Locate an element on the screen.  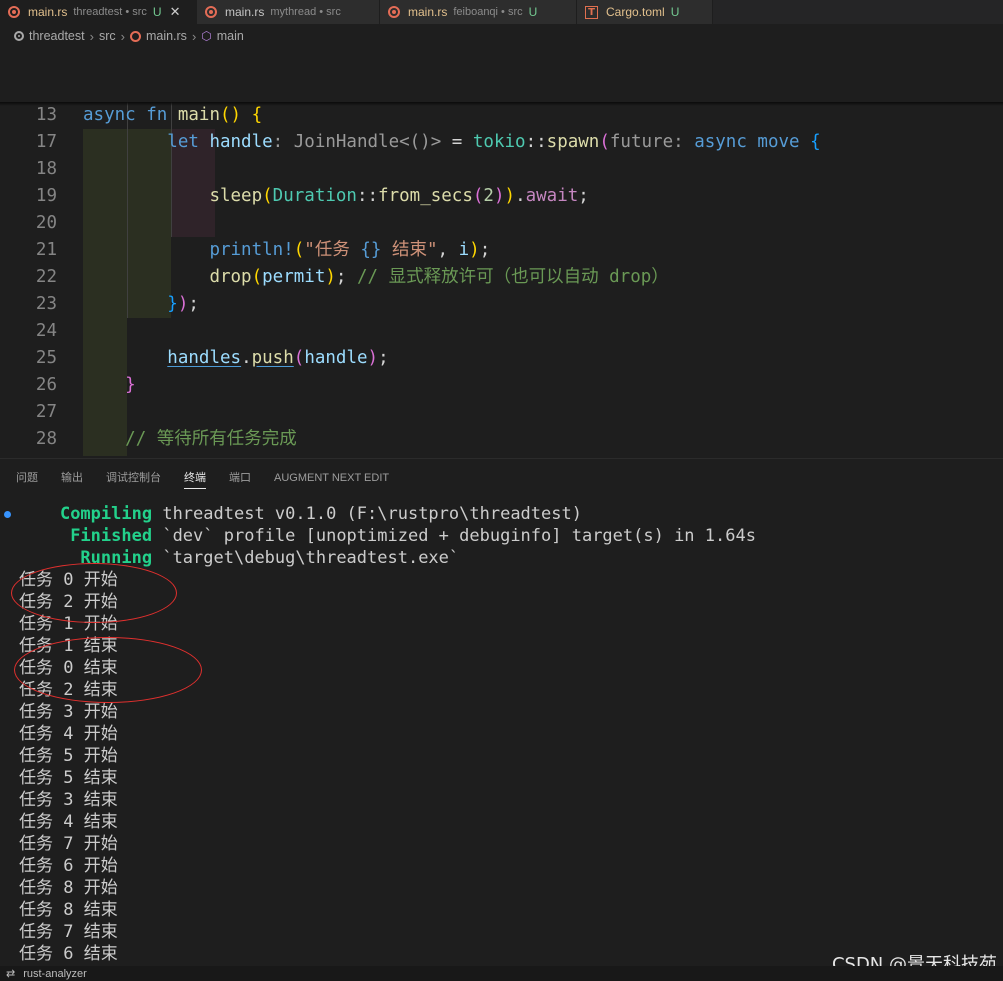
tab-main-rs-feiboanqi: main.rs feiboanqi • src U is located at coordinates (478, 12).